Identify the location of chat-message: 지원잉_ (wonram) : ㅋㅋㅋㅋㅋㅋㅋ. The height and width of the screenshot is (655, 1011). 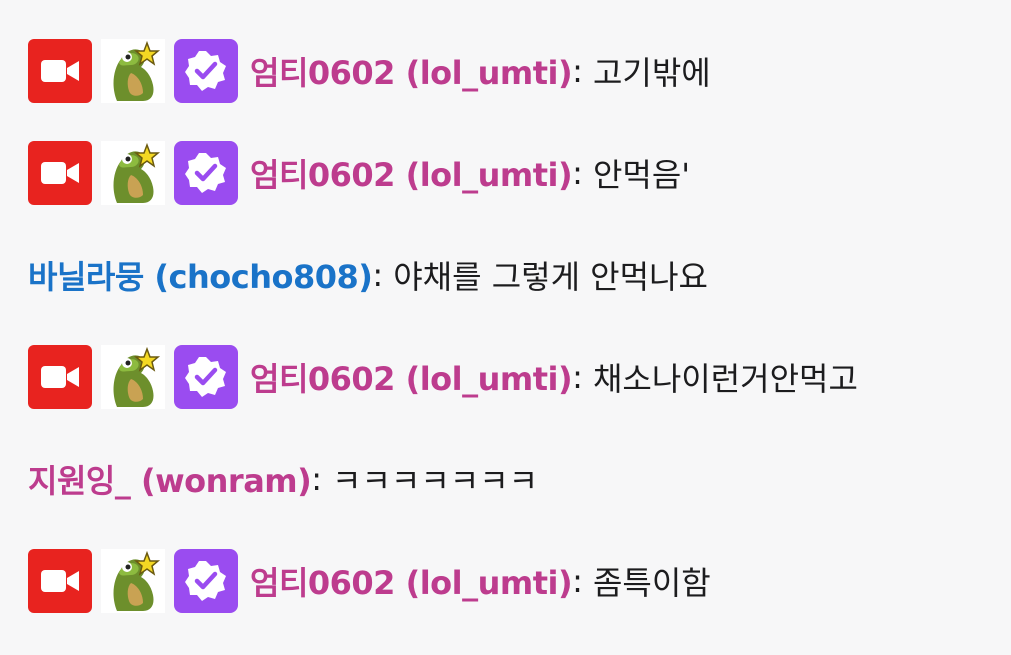
(519, 479).